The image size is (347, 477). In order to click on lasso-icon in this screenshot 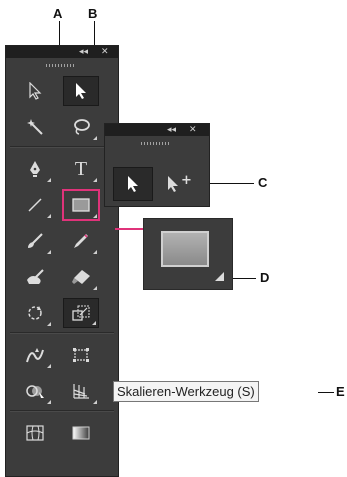, I will do `click(81, 127)`.